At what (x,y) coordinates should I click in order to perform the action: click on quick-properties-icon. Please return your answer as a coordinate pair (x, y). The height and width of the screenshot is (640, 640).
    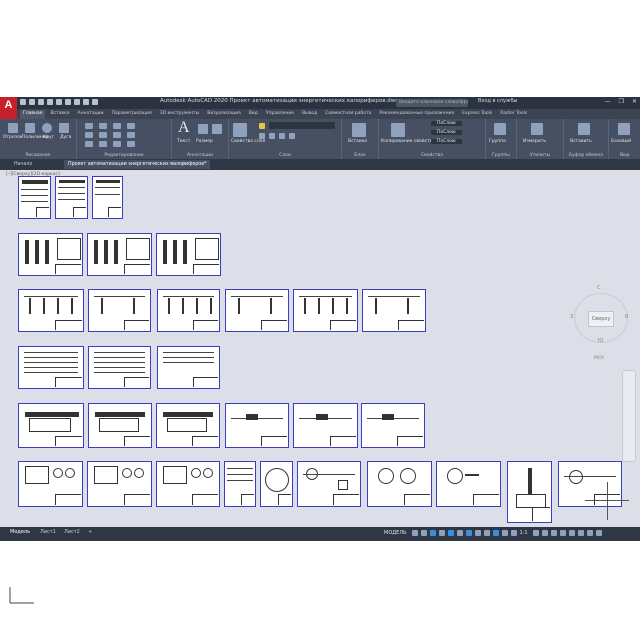
    Looking at the image, I should click on (562, 533).